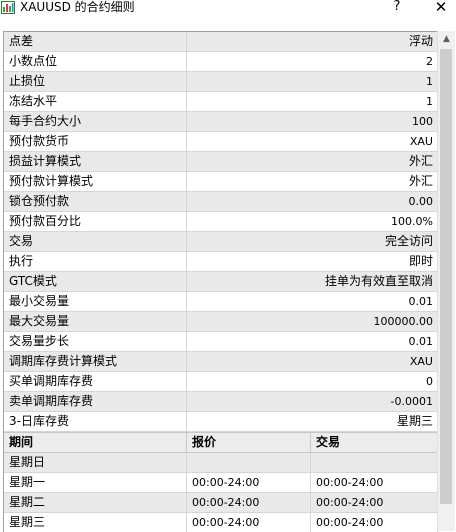 The width and height of the screenshot is (456, 532). Describe the element at coordinates (221, 162) in the screenshot. I see `property-row: 损益计算模式 外汇` at that location.